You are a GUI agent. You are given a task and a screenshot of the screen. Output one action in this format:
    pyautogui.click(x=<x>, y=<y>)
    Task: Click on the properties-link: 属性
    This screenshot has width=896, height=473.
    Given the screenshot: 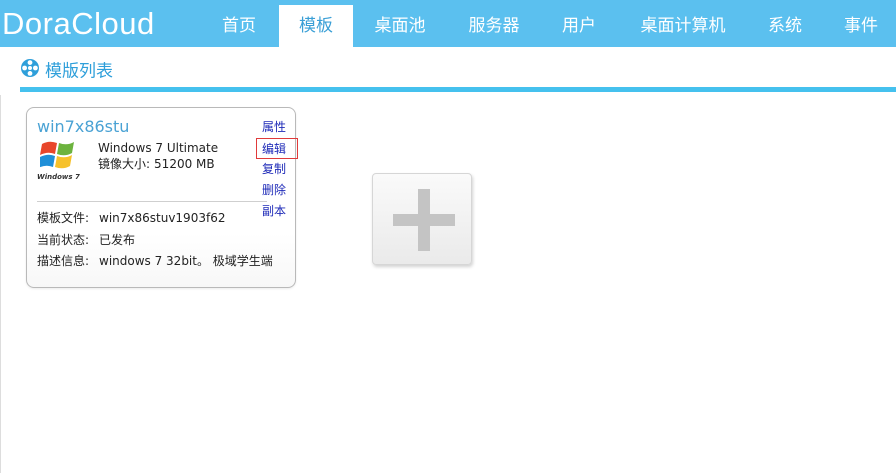 What is the action you would take?
    pyautogui.click(x=274, y=127)
    